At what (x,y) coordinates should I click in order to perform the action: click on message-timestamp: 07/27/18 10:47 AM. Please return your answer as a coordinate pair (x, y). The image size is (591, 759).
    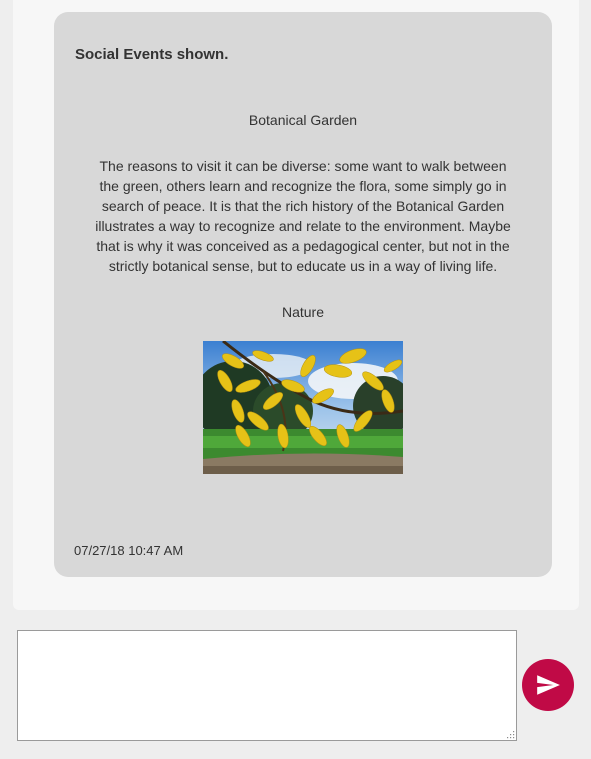
    Looking at the image, I should click on (129, 550).